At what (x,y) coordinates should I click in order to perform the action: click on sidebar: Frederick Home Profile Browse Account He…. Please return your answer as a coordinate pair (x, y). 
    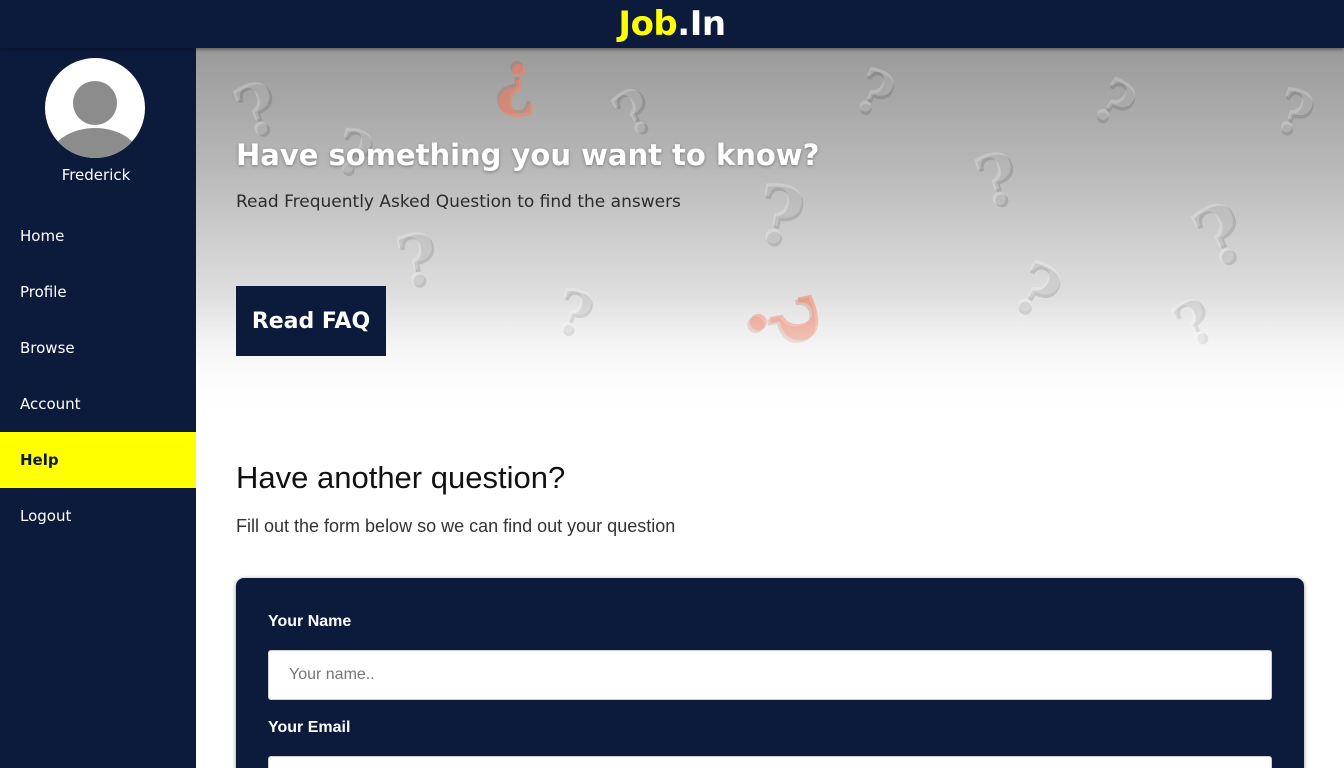
    Looking at the image, I should click on (98, 408).